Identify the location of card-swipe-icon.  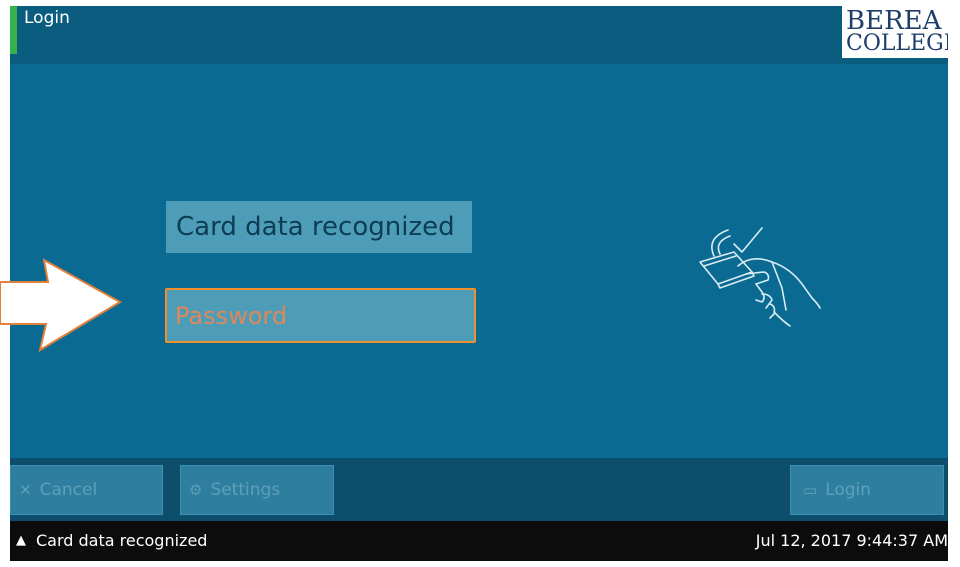
(760, 277).